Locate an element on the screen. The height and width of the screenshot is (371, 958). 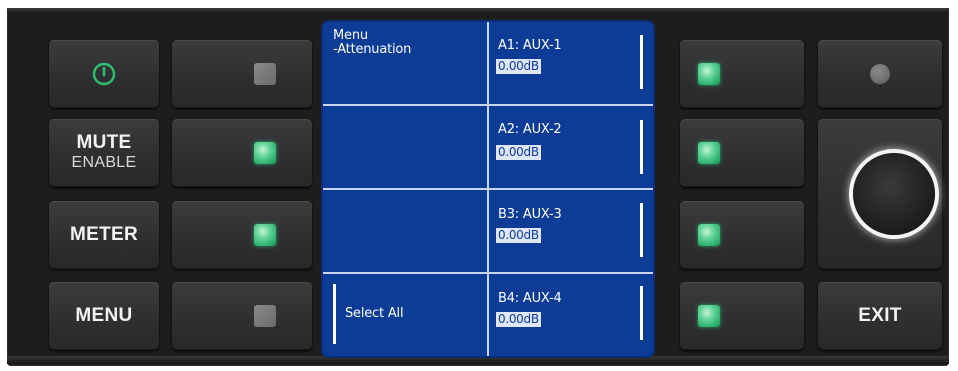
lcd-menu-subtitle: -Attenuation is located at coordinates (372, 49).